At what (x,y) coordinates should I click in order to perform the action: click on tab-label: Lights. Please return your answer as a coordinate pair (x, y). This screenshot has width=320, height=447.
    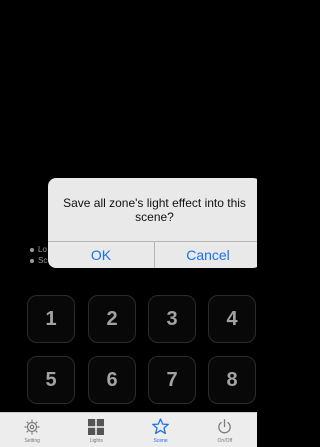
    Looking at the image, I should click on (96, 441).